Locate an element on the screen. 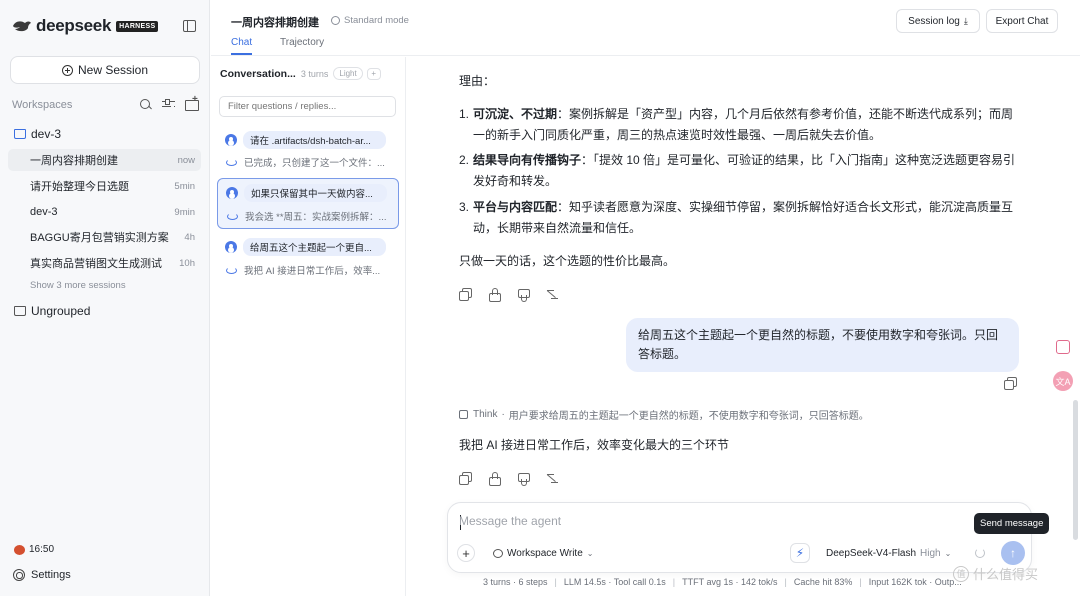 This screenshot has width=1080, height=596. light-toggle: Light is located at coordinates (348, 73).